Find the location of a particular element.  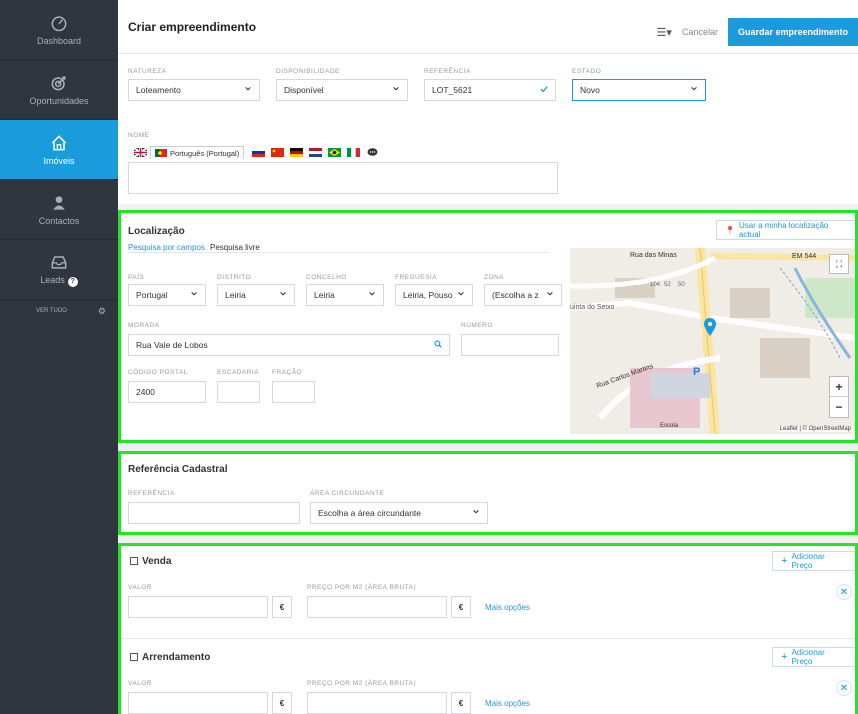

br-flag-icon is located at coordinates (334, 152).